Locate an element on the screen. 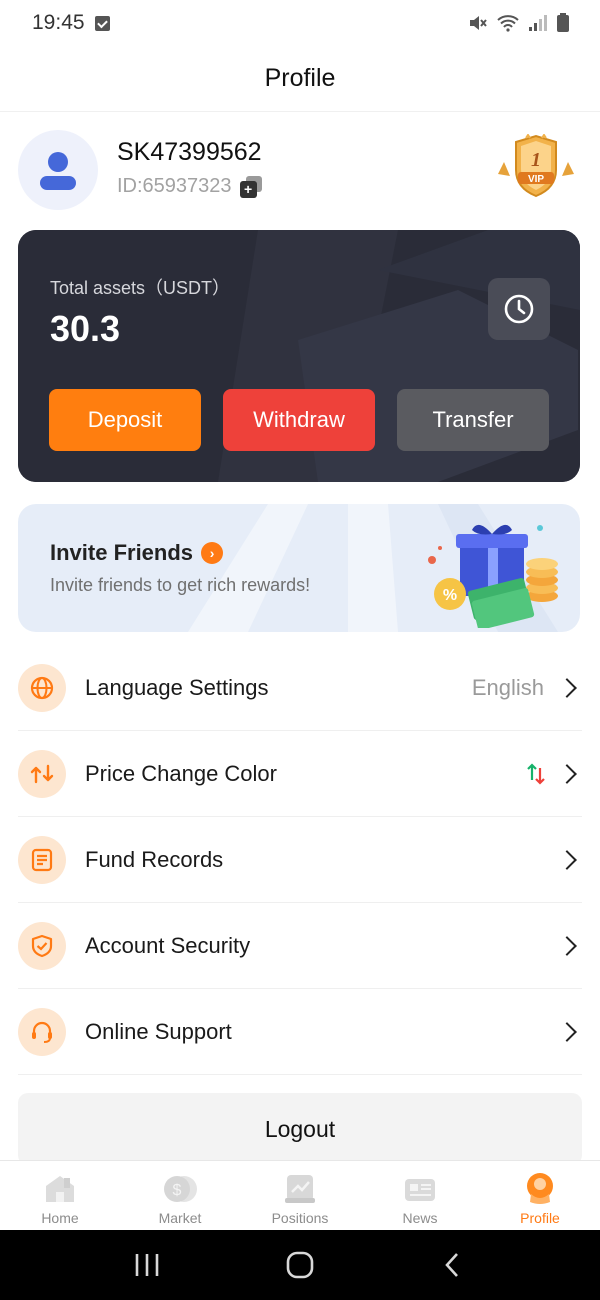  tab-home: Home is located at coordinates (60, 1195).